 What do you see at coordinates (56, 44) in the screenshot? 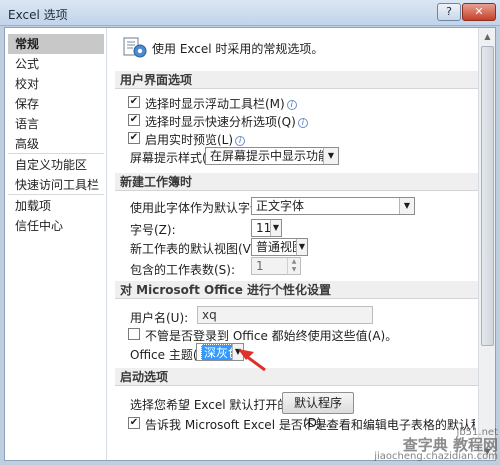
I see `sidebar-item-general: 常规` at bounding box center [56, 44].